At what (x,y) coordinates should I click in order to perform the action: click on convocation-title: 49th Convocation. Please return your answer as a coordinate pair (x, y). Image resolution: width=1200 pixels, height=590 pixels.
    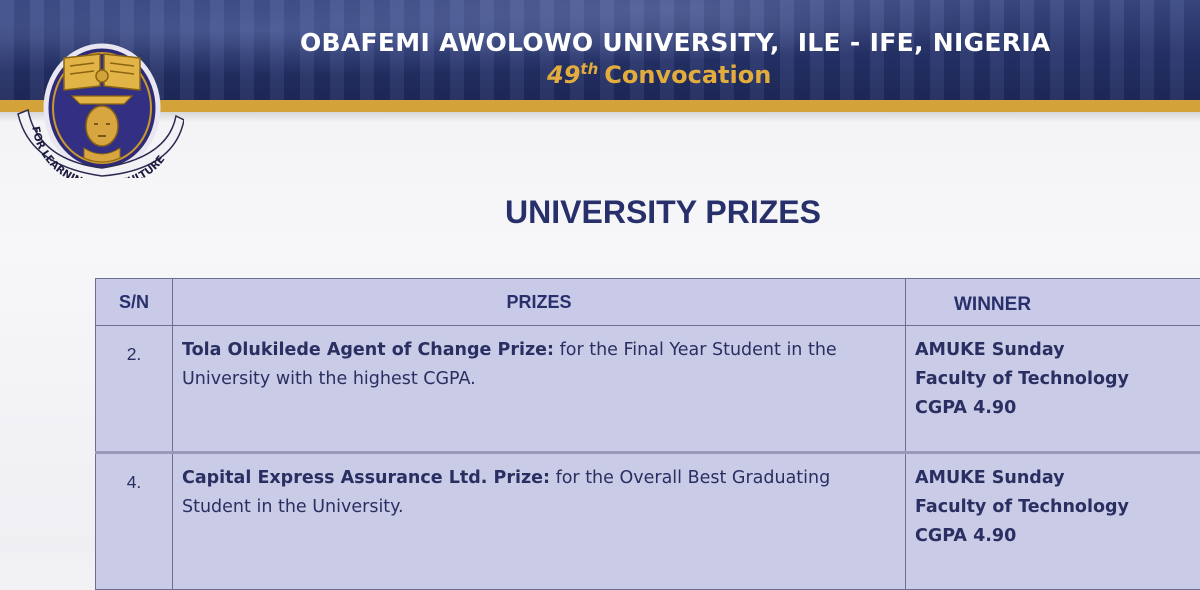
    Looking at the image, I should click on (659, 78).